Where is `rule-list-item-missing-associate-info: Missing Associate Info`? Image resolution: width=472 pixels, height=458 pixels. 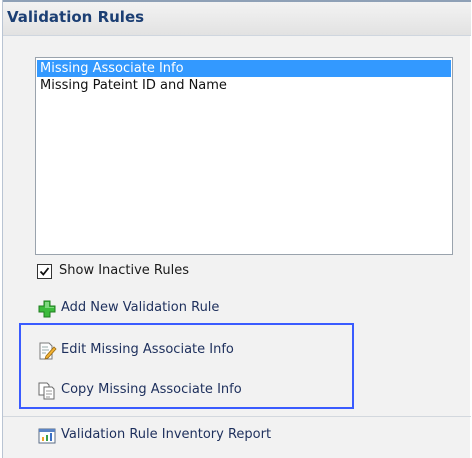
rule-list-item-missing-associate-info: Missing Associate Info is located at coordinates (244, 68).